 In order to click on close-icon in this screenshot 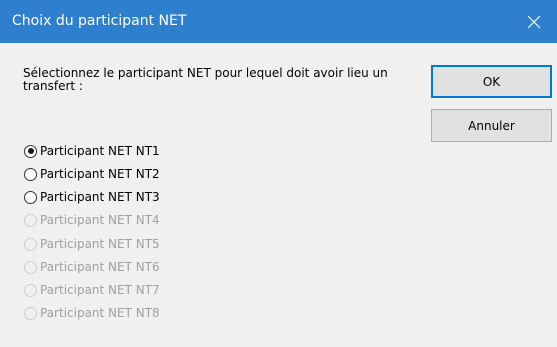, I will do `click(534, 21)`.